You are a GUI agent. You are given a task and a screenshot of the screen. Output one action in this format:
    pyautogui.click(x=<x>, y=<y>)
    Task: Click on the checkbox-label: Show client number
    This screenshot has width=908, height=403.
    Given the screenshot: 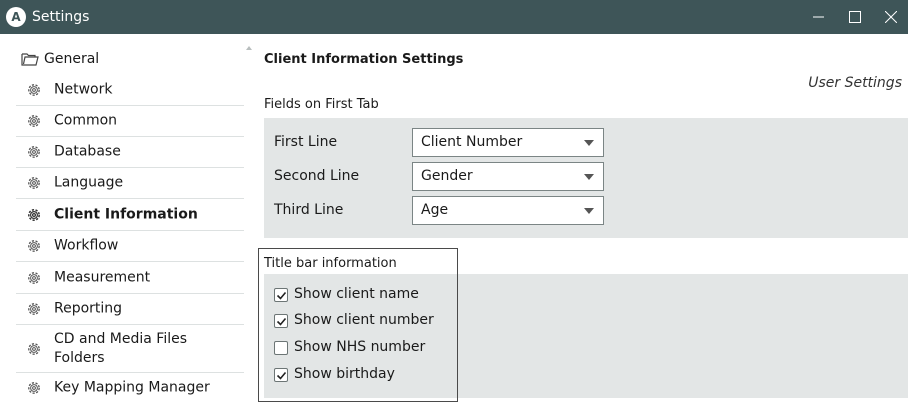 What is the action you would take?
    pyautogui.click(x=364, y=320)
    